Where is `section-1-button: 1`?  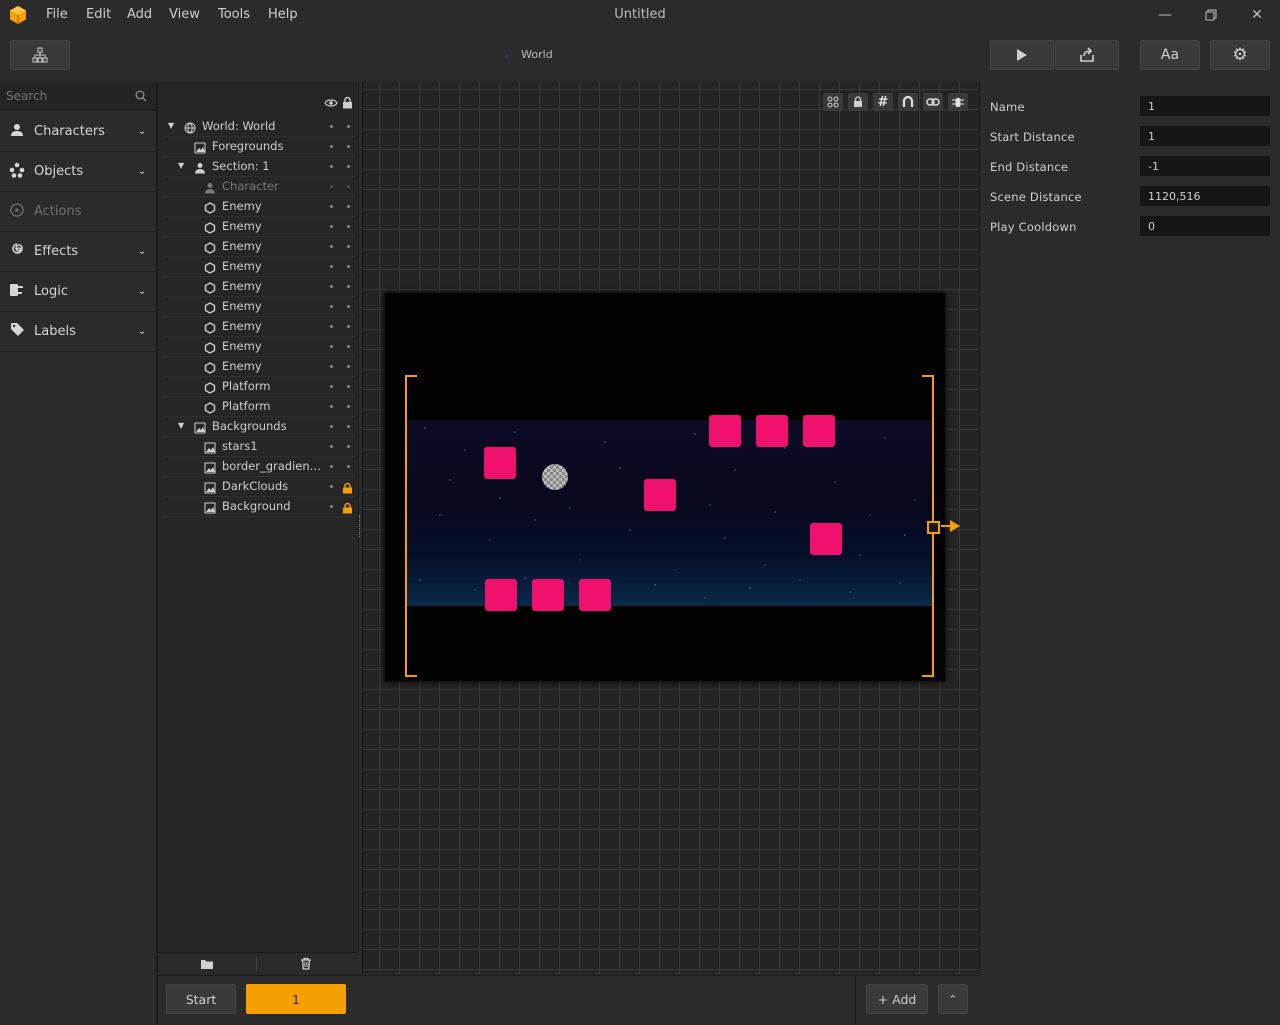 section-1-button: 1 is located at coordinates (296, 999).